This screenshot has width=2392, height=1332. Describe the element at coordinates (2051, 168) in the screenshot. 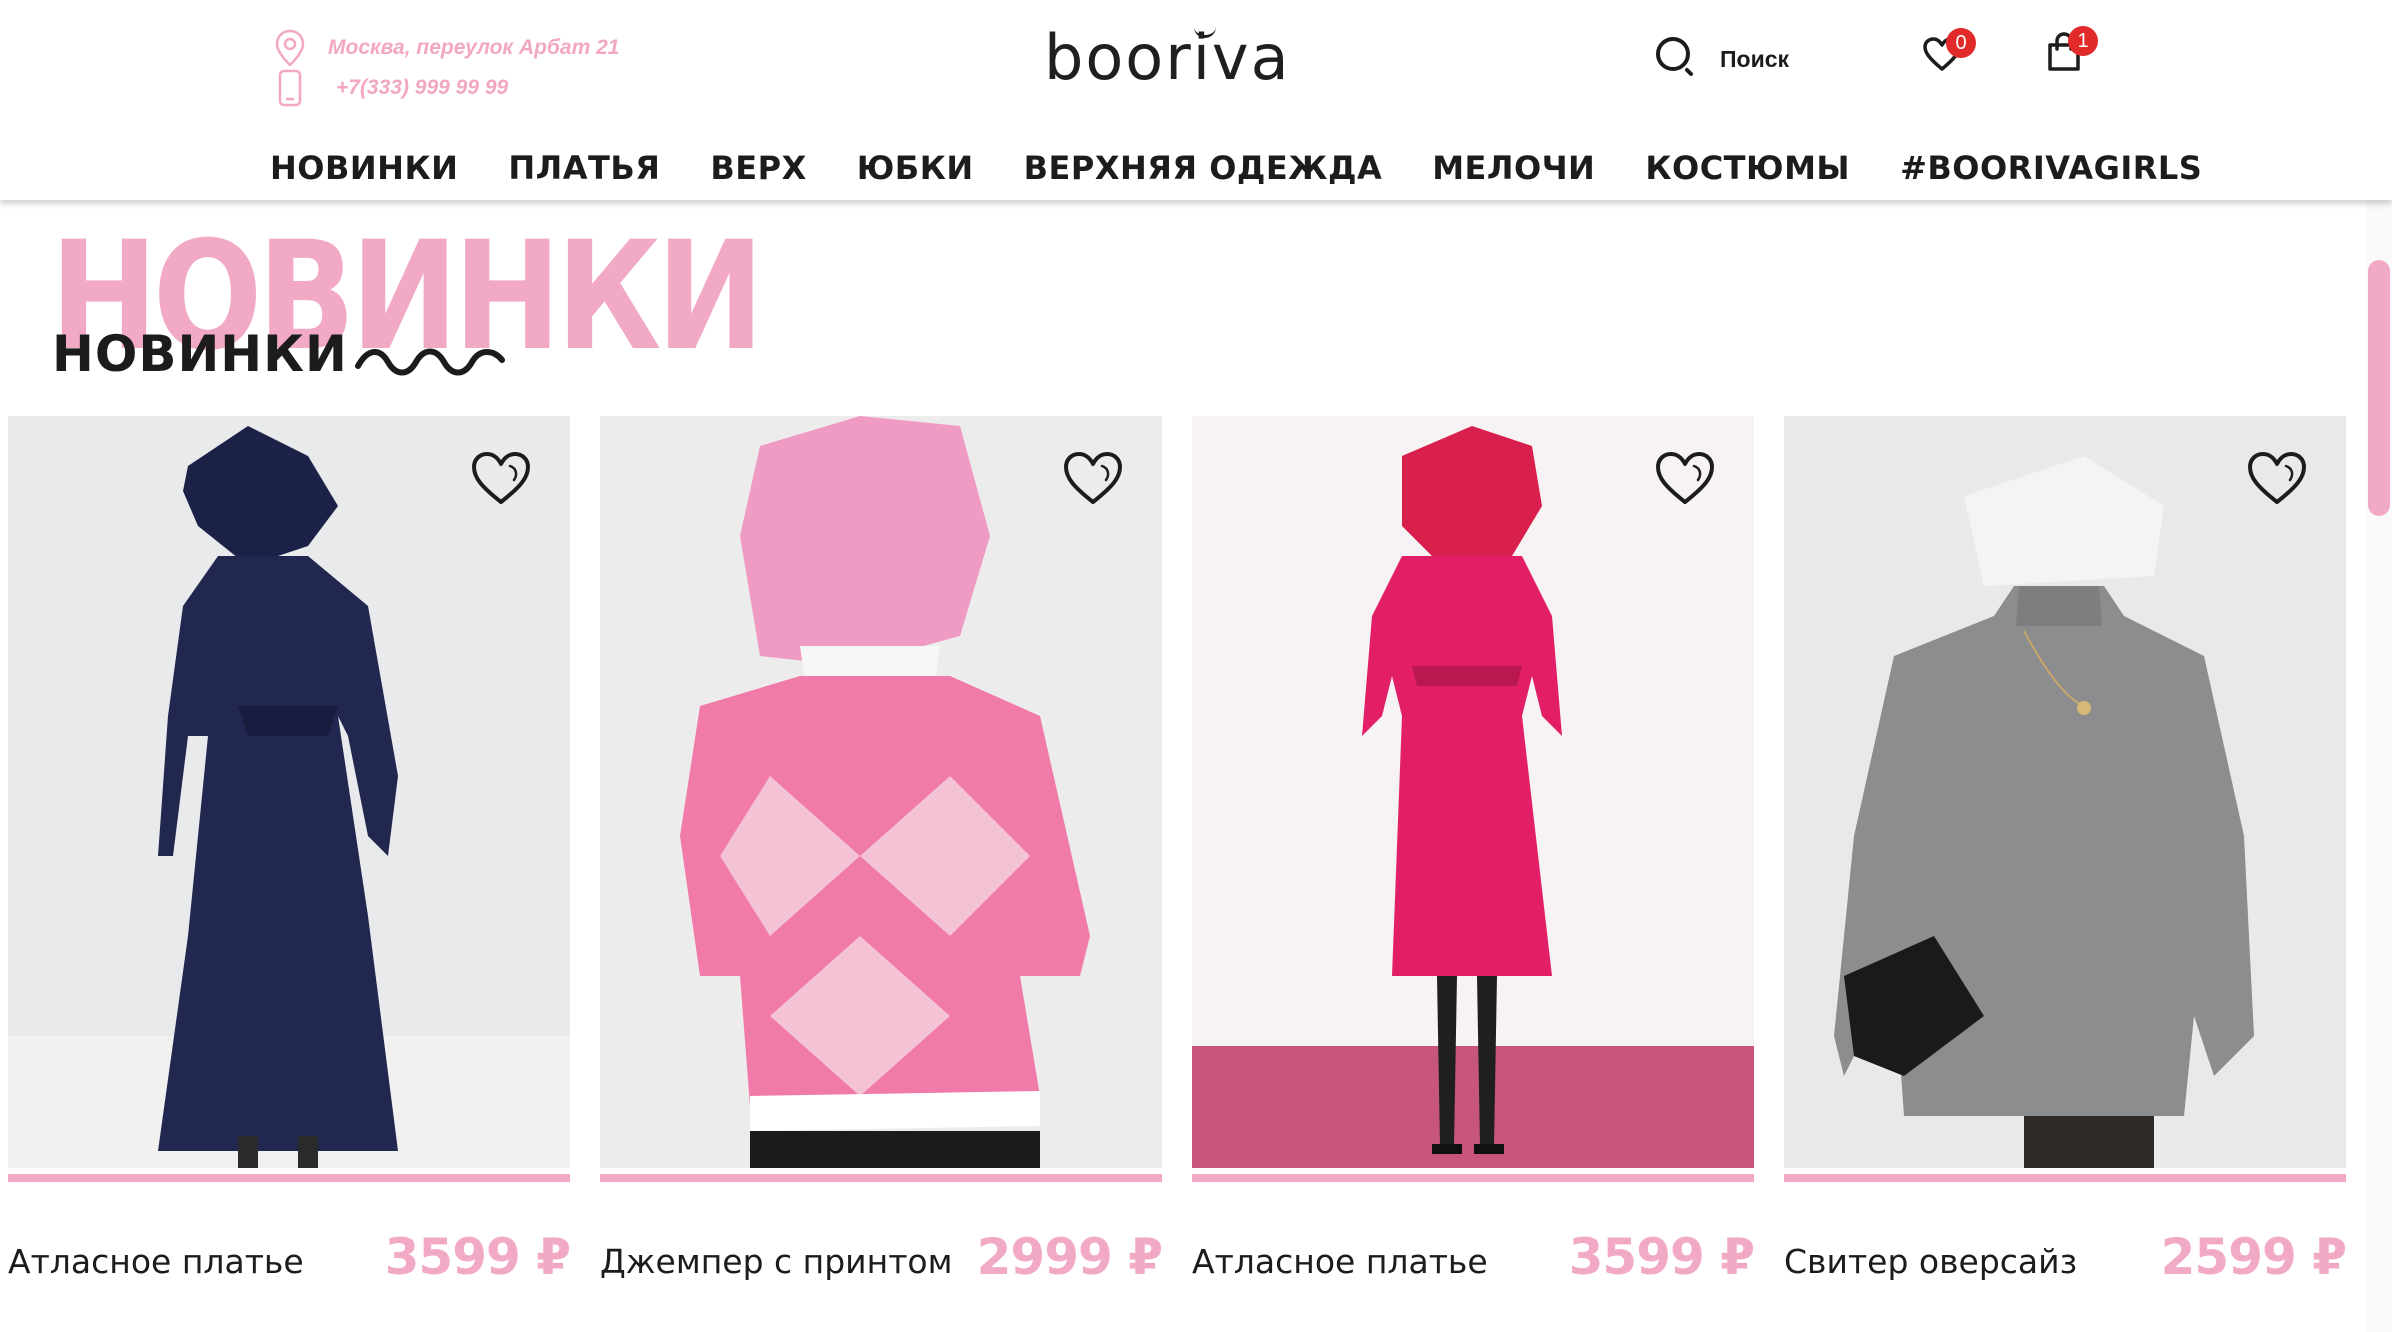

I see `nav-item-boorivagirls: #BOORIVAGIRLS` at that location.